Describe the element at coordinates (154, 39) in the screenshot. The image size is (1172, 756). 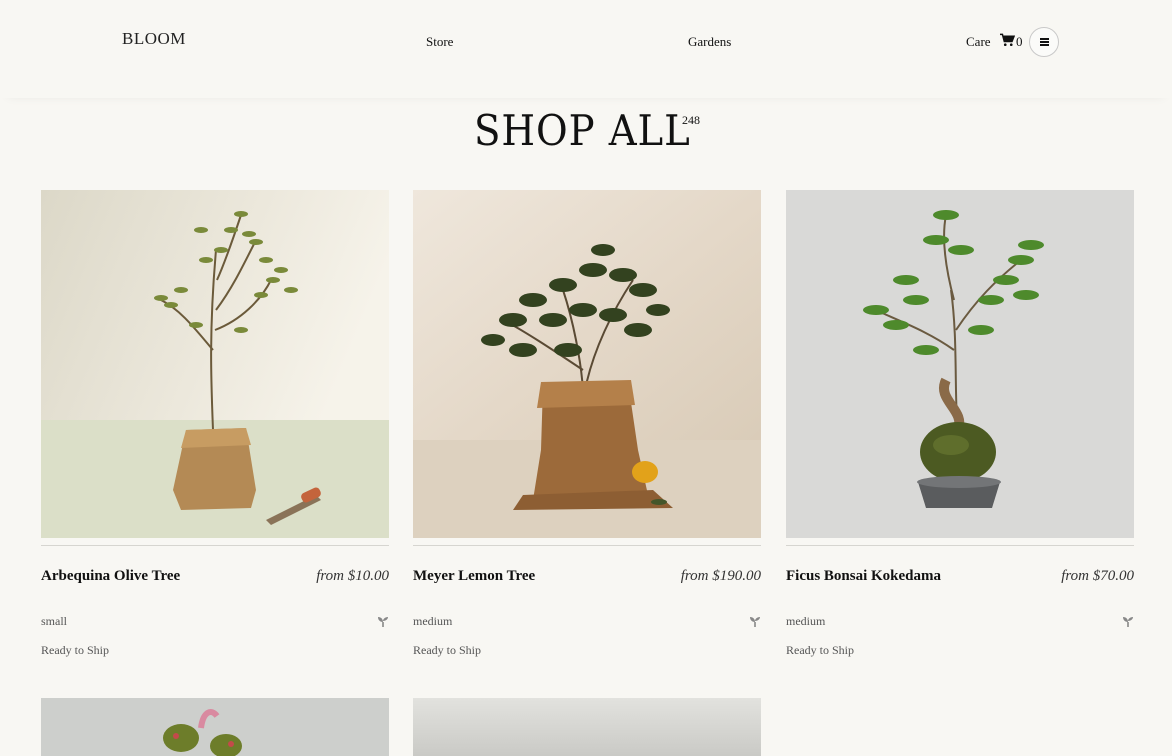
I see `brand-logo: BLOOM` at that location.